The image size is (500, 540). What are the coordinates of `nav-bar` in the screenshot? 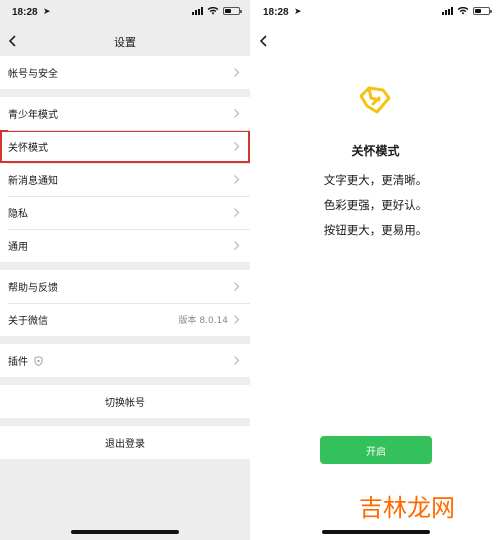 It's located at (375, 41).